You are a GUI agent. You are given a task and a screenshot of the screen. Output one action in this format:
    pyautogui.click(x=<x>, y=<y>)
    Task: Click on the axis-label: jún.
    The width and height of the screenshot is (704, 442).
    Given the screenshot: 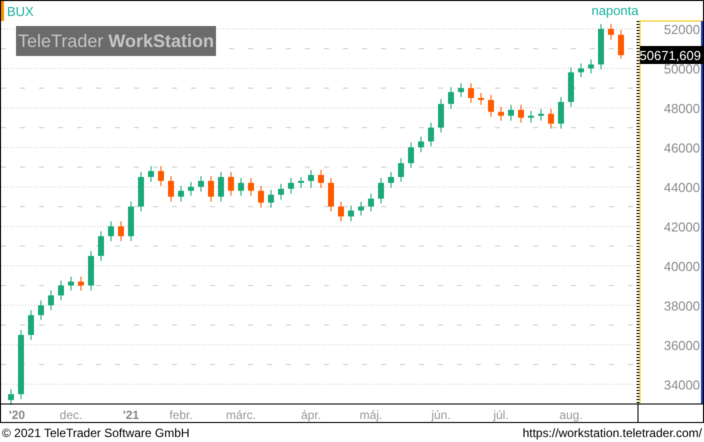 What is the action you would take?
    pyautogui.click(x=441, y=415)
    